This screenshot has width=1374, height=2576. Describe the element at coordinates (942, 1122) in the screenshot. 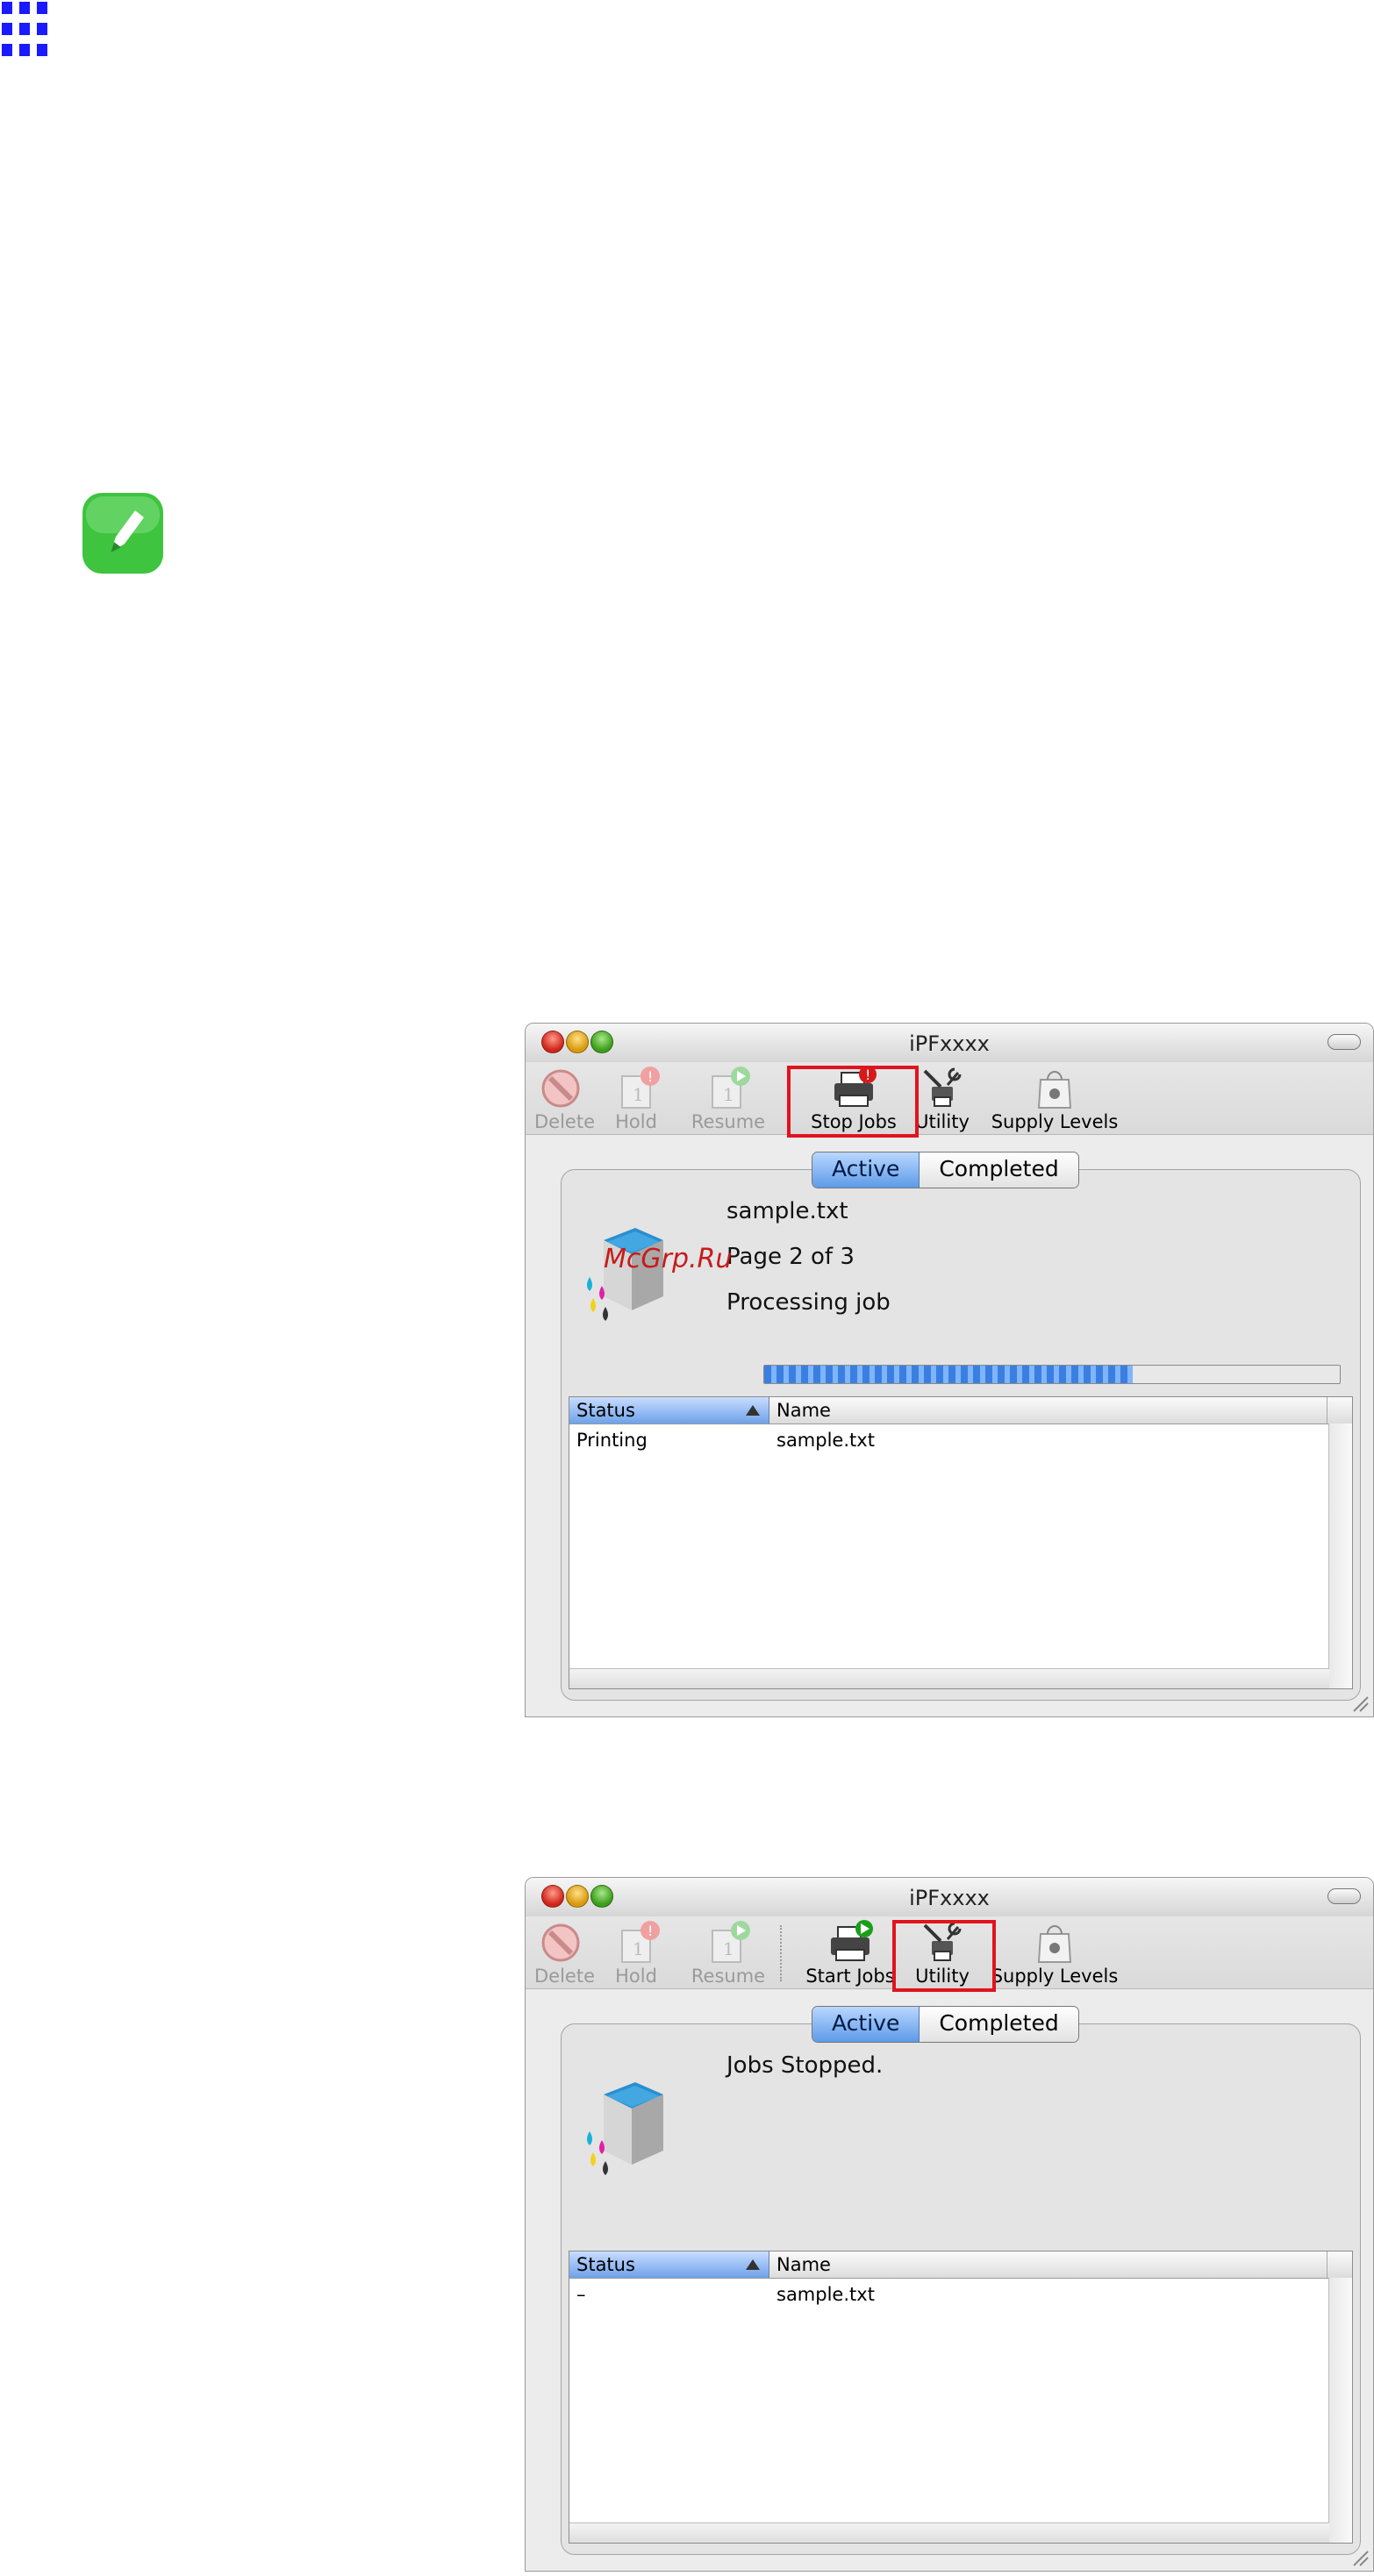

I see `utility-label: Utility` at that location.